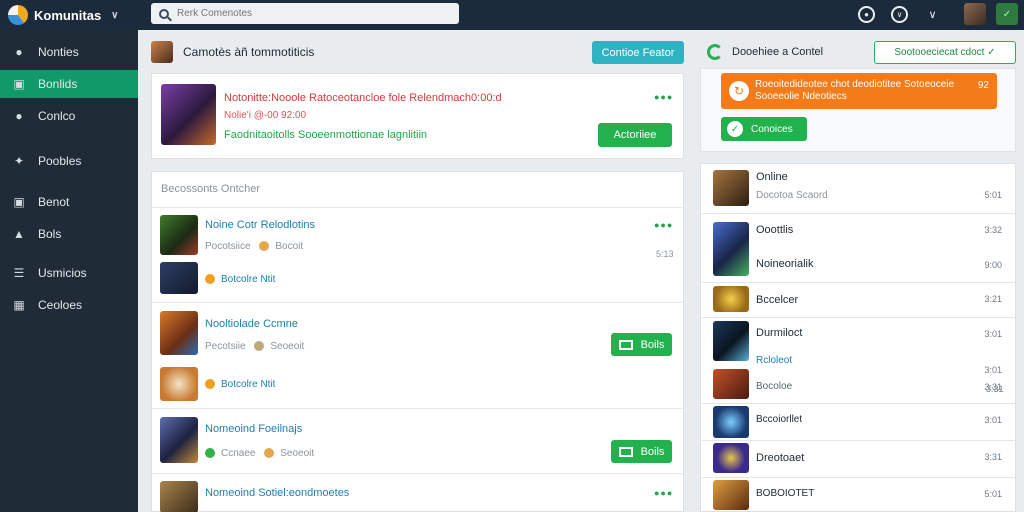 The width and height of the screenshot is (1024, 512). What do you see at coordinates (277, 493) in the screenshot?
I see `post-title: Nomeoind Sotiel:eondmoetes` at bounding box center [277, 493].